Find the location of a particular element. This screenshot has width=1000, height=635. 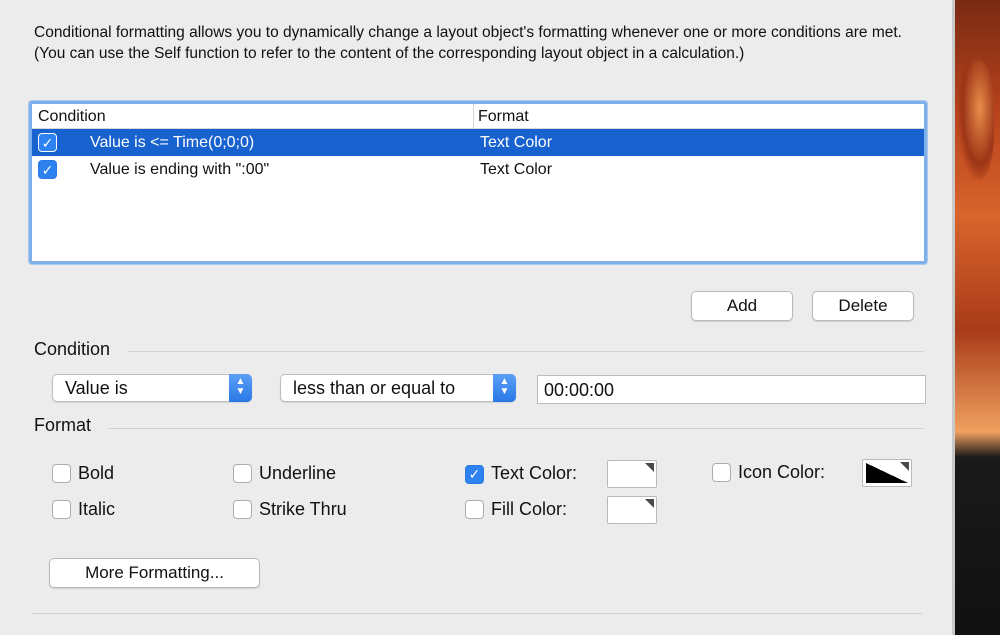

condition-type-value: Value is is located at coordinates (96, 388).